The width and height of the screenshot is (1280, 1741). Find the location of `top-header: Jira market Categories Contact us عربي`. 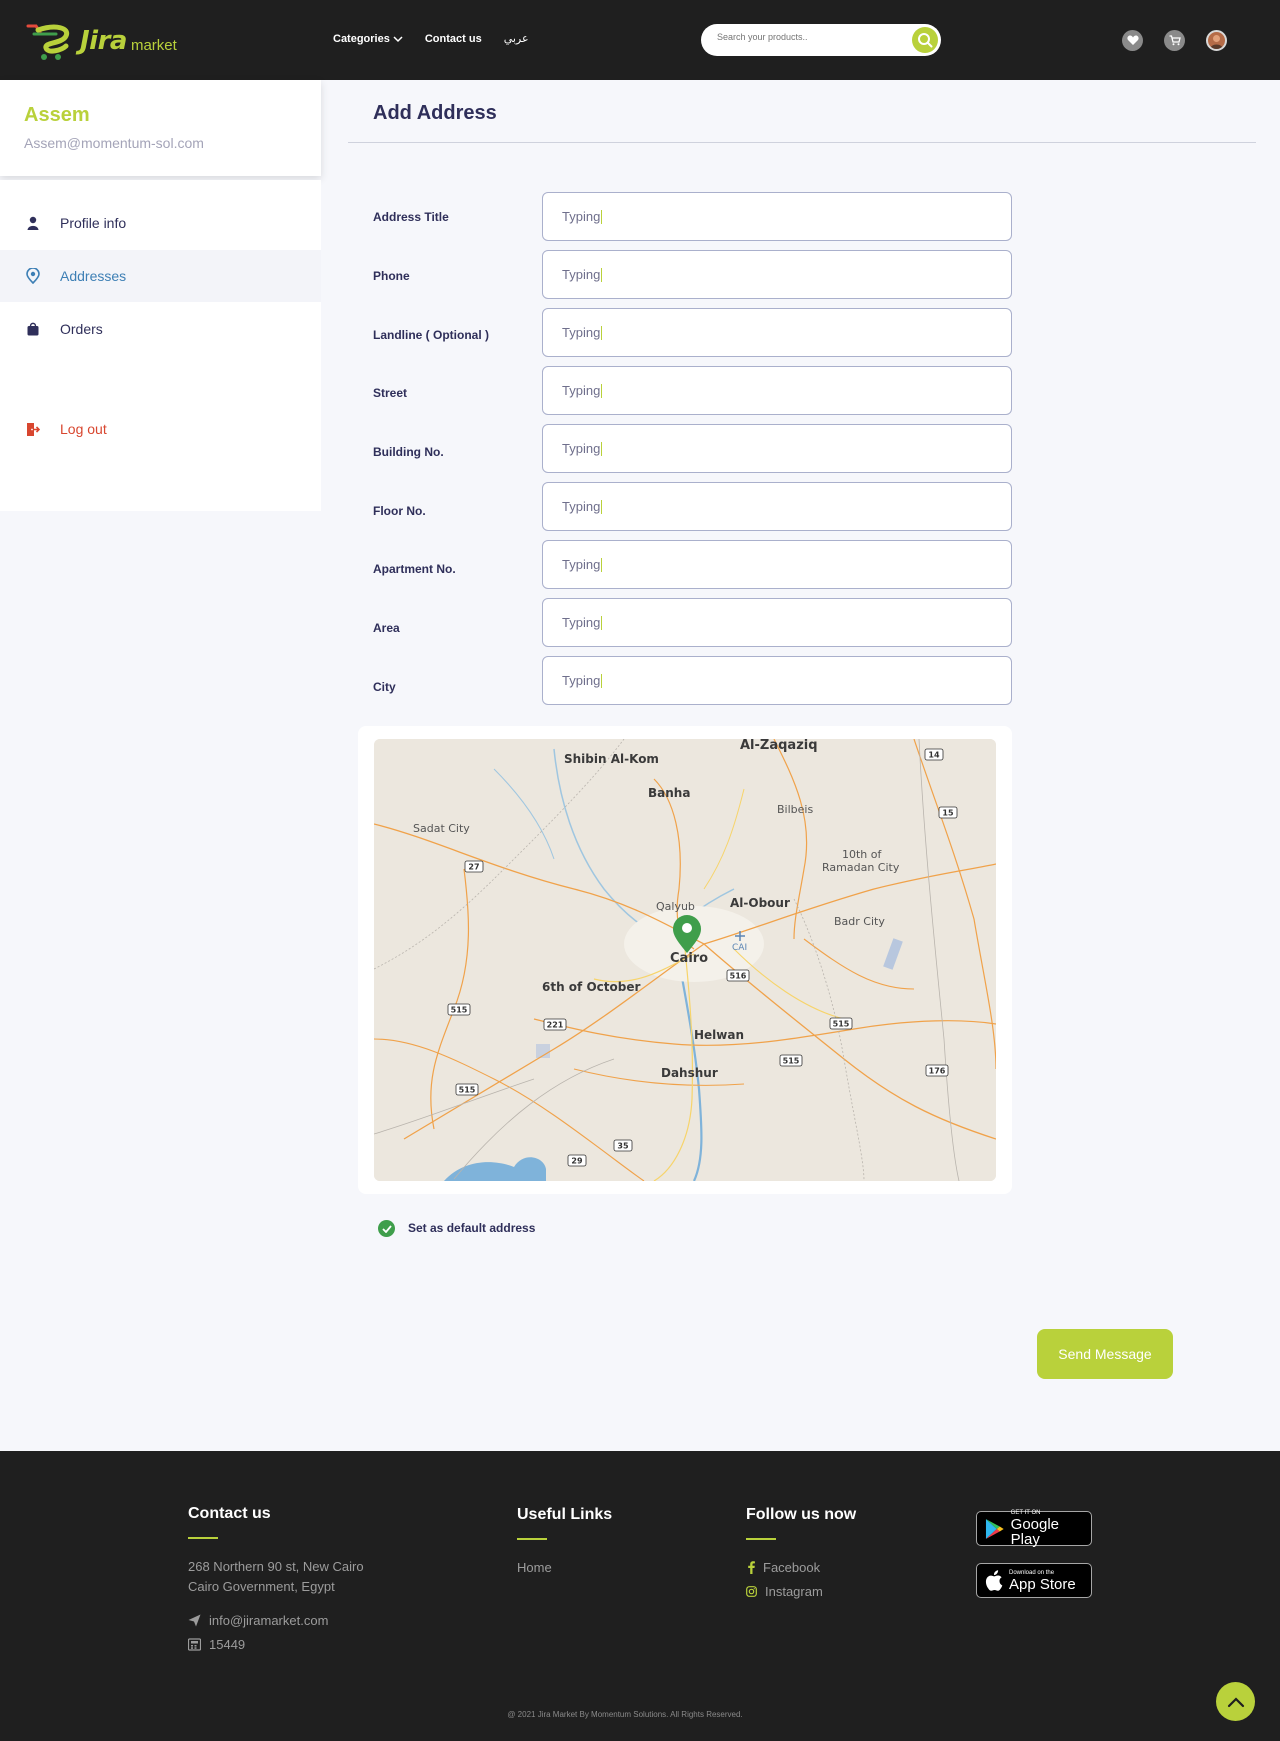

top-header: Jira market Categories Contact us عربي is located at coordinates (640, 40).